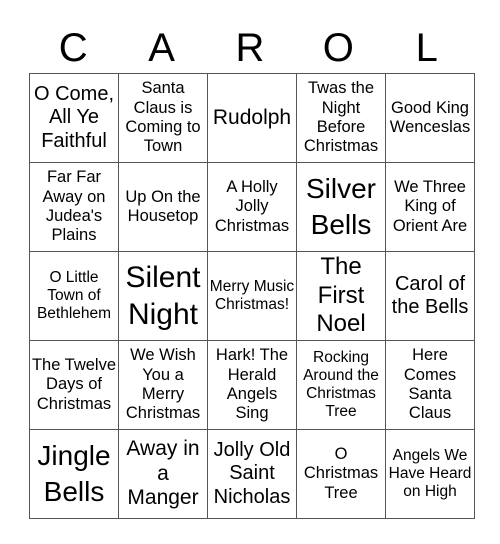  I want to click on bingo-cell: Hark! The Herald Angels Sing, so click(252, 385).